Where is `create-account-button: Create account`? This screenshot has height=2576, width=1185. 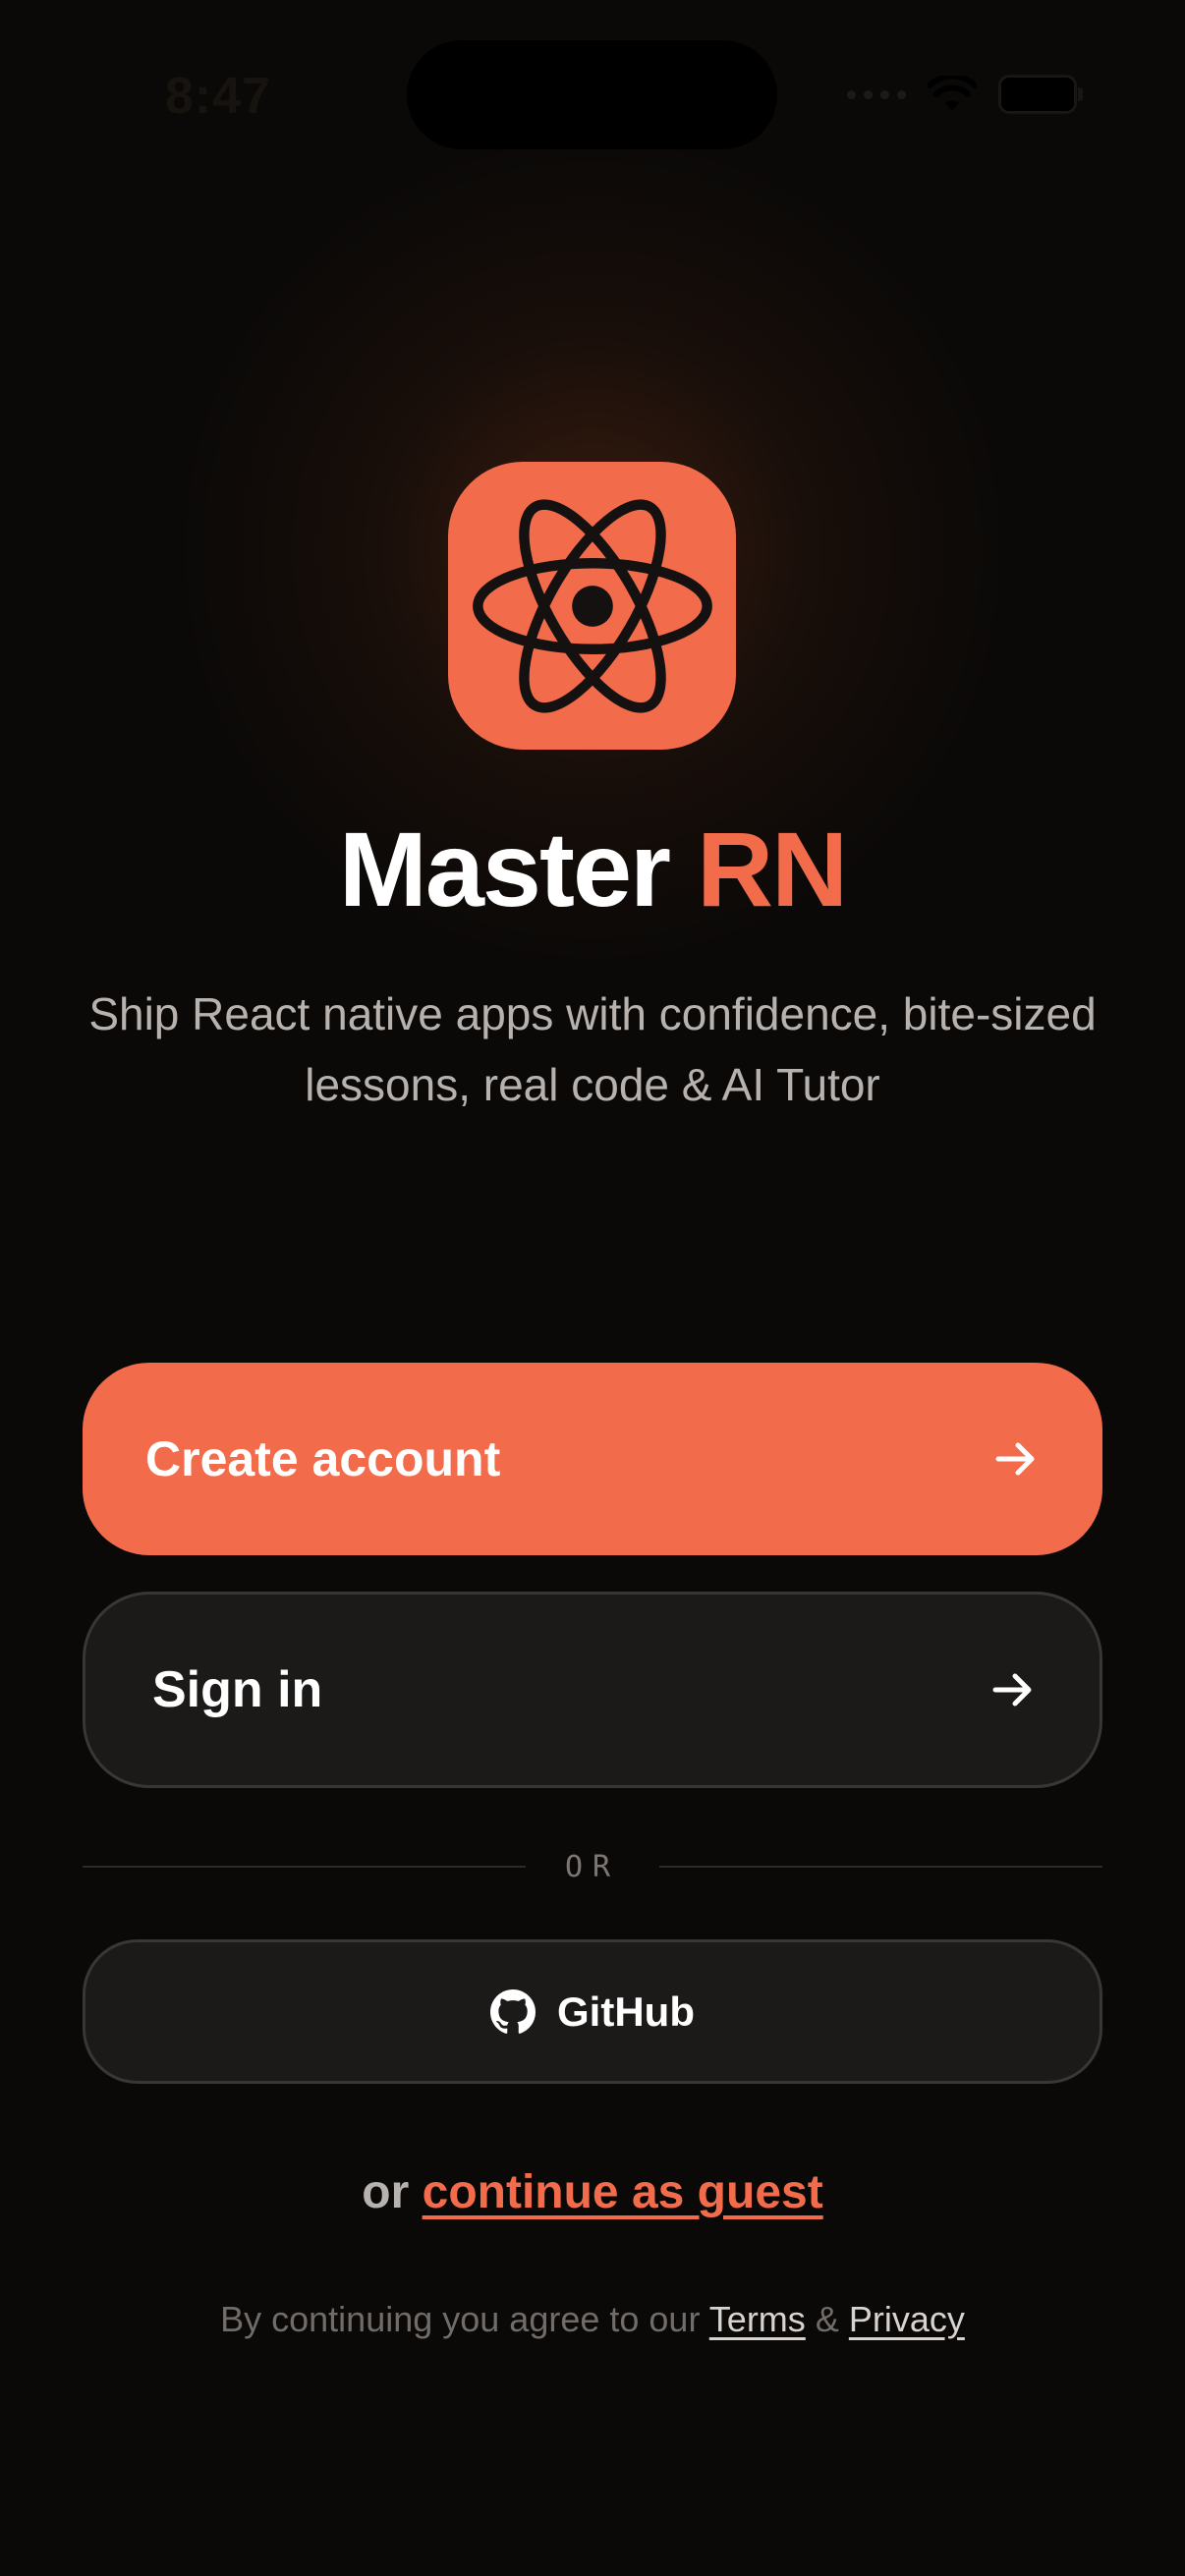
create-account-button: Create account is located at coordinates (592, 1459).